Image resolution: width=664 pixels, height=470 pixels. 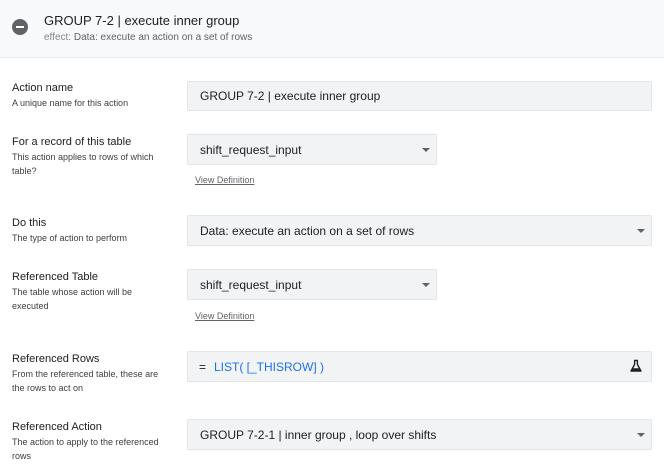 I want to click on ref-rows-expression: LIST( [_THISROW] ), so click(x=269, y=367).